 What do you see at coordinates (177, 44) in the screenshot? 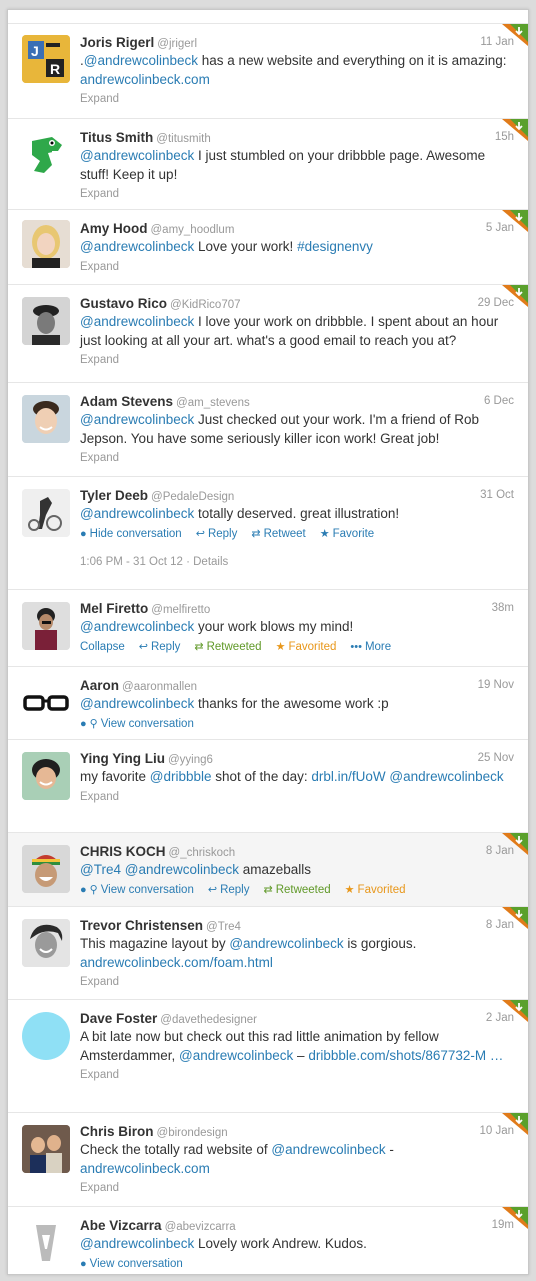
I see `author-handle: @jrigerl` at bounding box center [177, 44].